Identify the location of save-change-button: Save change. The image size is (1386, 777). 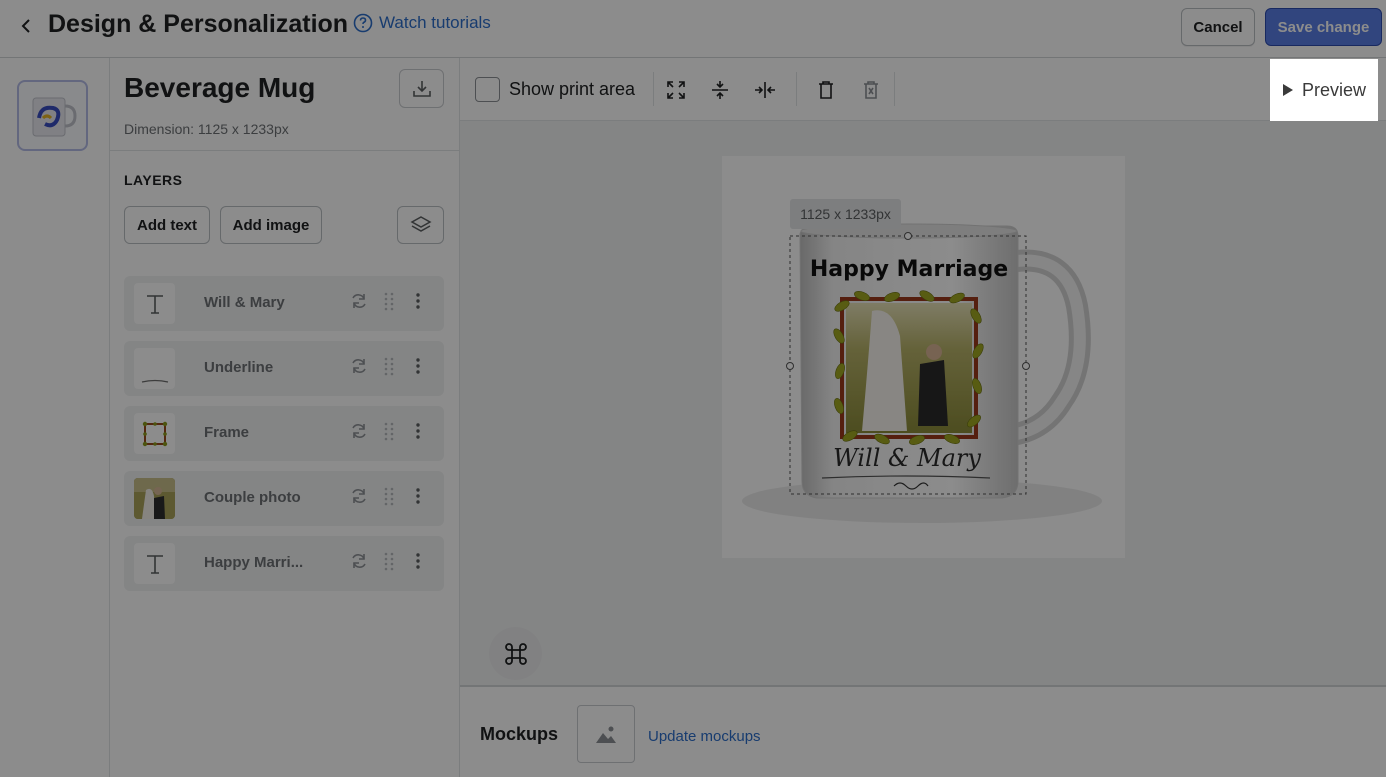
(1323, 27).